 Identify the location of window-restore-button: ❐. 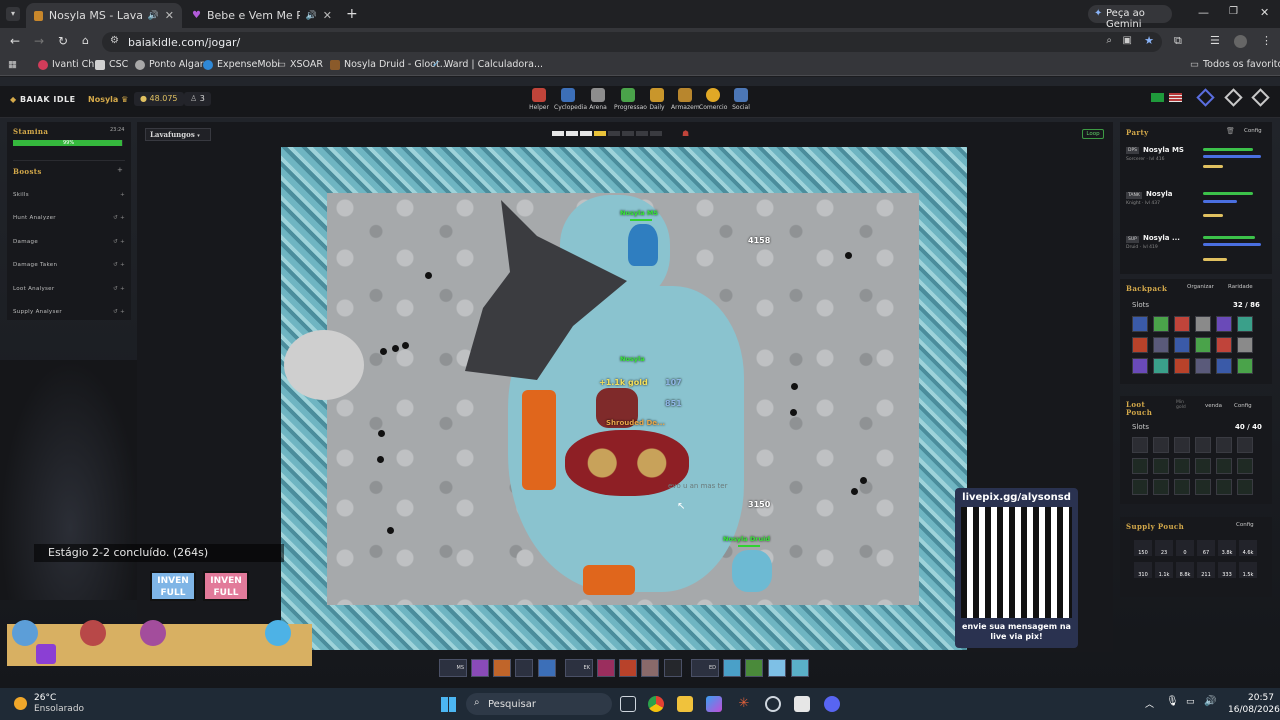
(1233, 11).